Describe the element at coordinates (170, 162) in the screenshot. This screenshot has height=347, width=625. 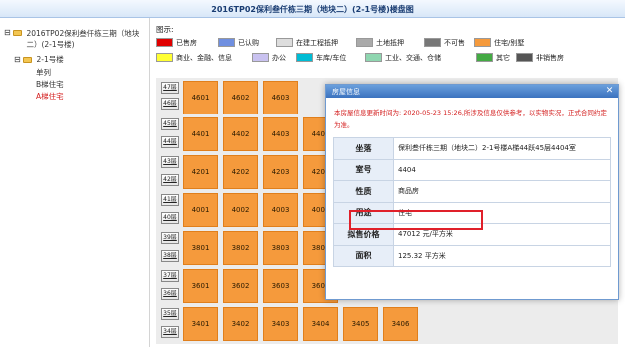
I see `floor-button: 43层` at that location.